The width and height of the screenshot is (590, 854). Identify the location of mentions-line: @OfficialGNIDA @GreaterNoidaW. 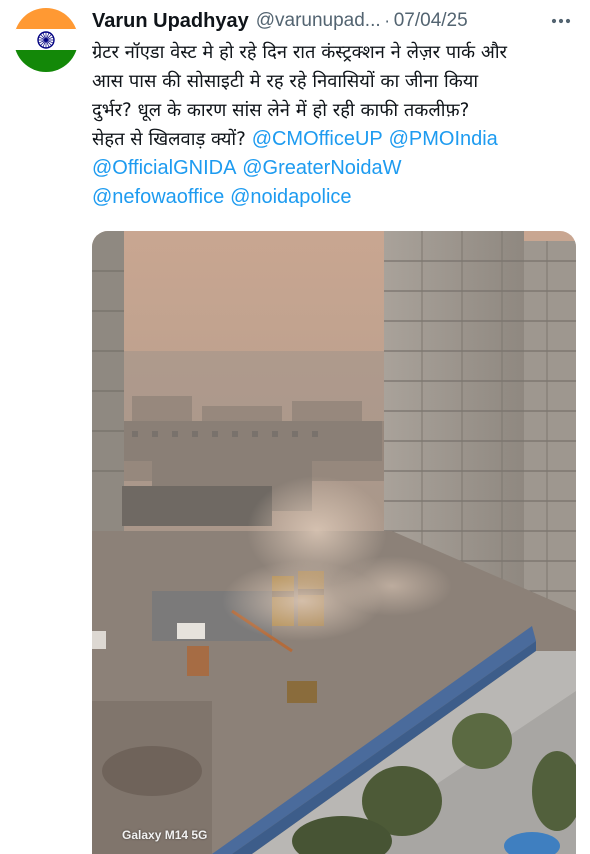
(332, 168).